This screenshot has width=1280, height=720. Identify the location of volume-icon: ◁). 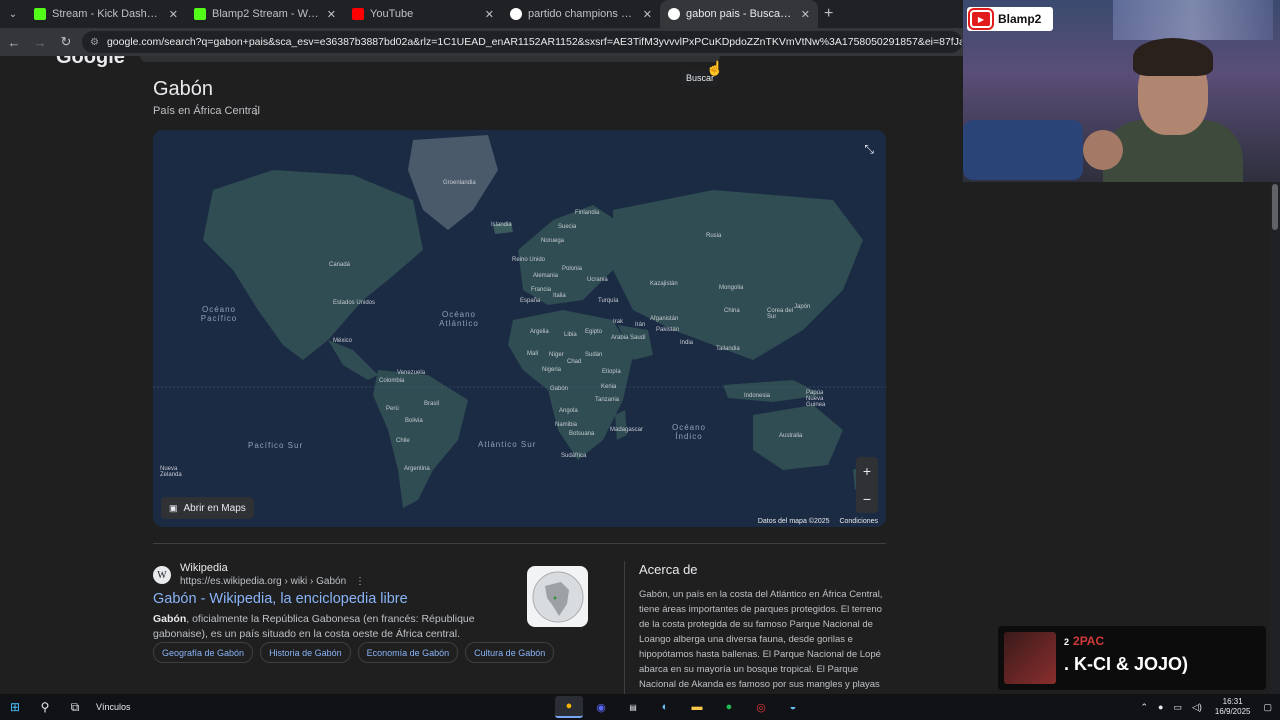
(1197, 707).